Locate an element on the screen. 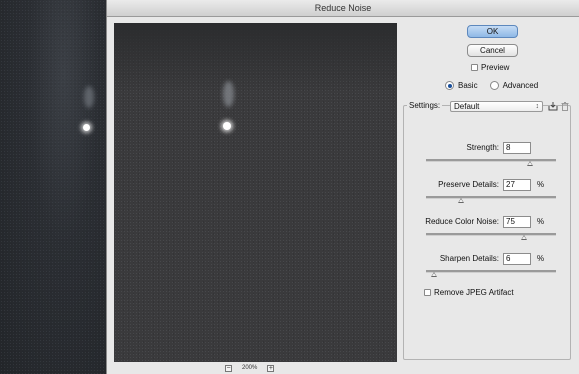 The image size is (579, 374). sharpen-details-unit: % is located at coordinates (541, 258).